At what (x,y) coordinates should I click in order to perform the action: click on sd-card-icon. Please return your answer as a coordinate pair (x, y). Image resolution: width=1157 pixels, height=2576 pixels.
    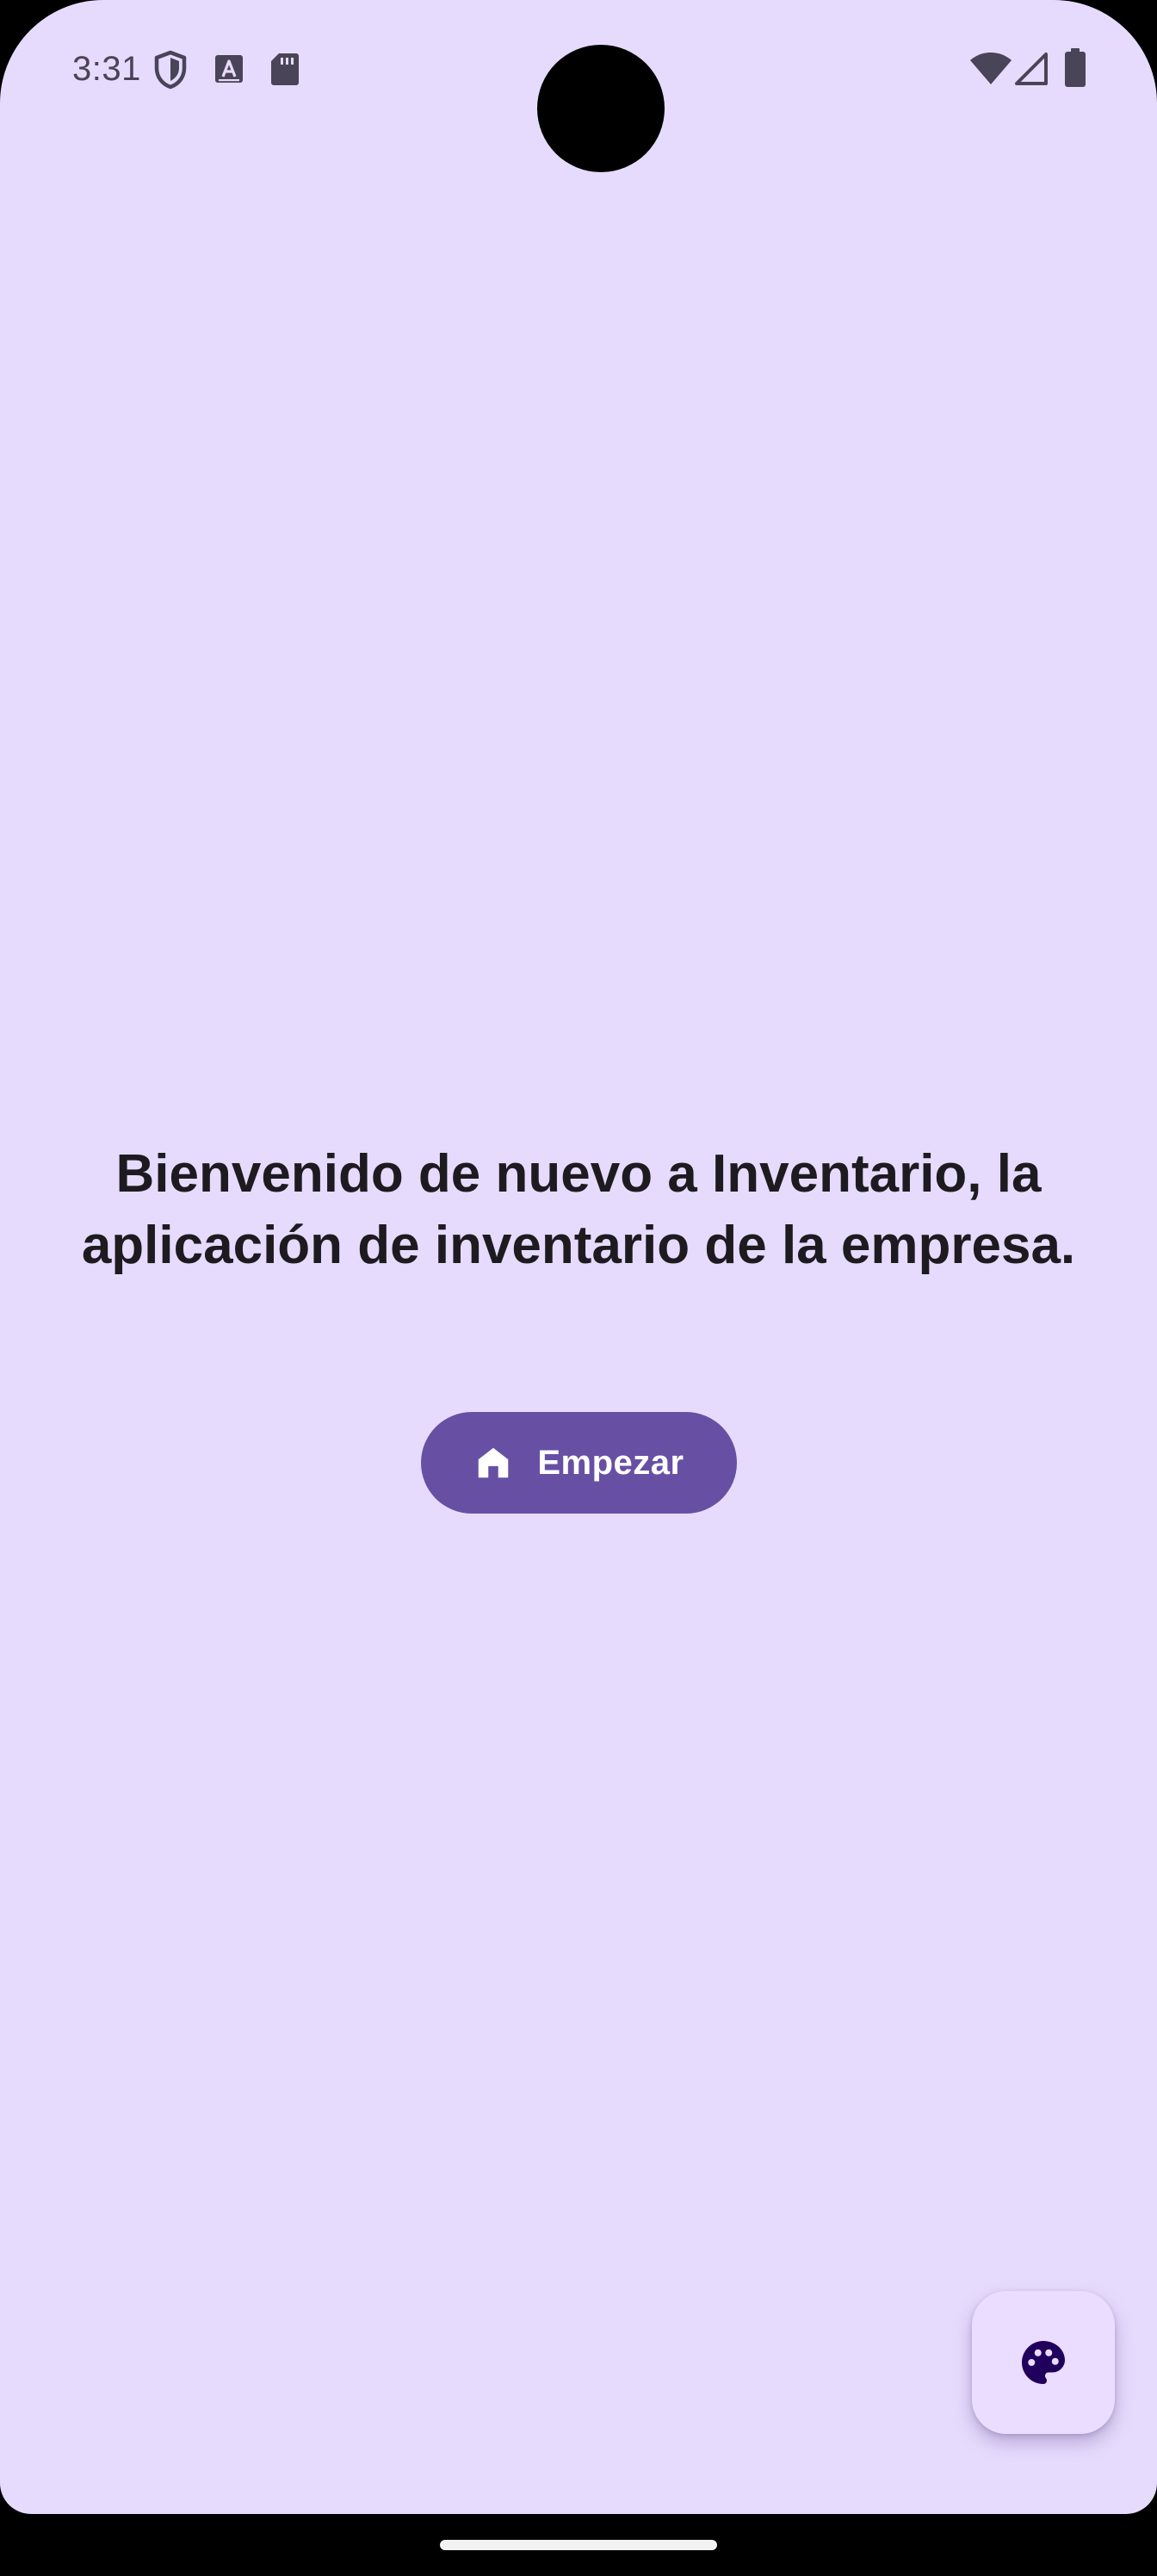
    Looking at the image, I should click on (285, 69).